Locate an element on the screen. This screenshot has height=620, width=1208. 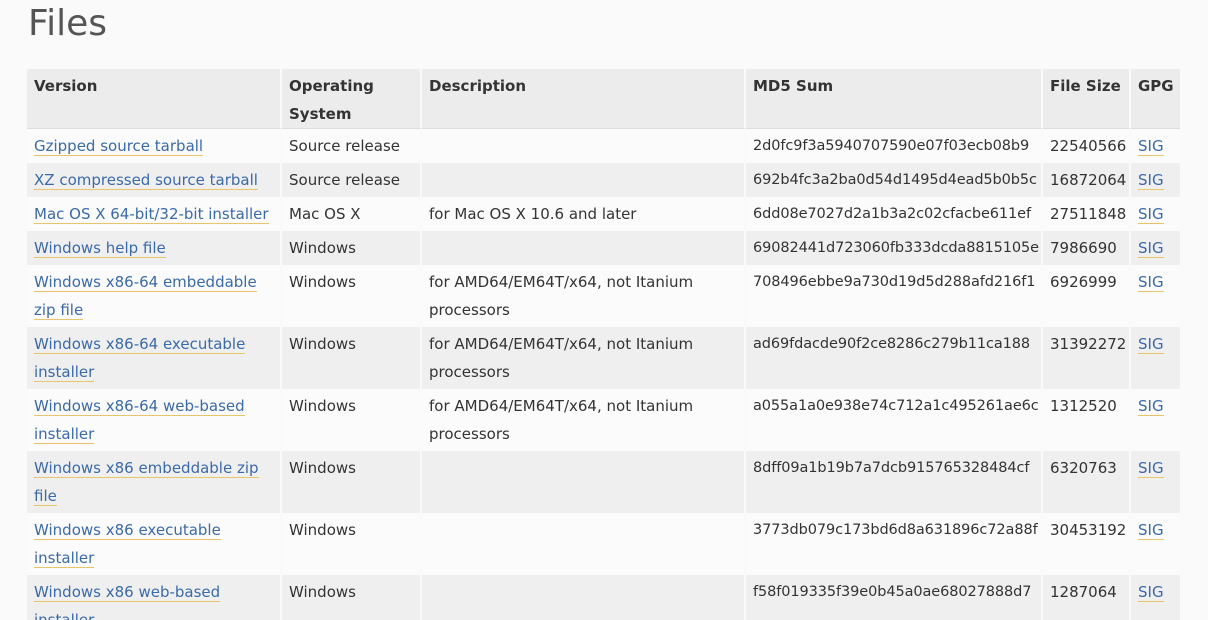
size-cell: 1312520 is located at coordinates (1087, 420).